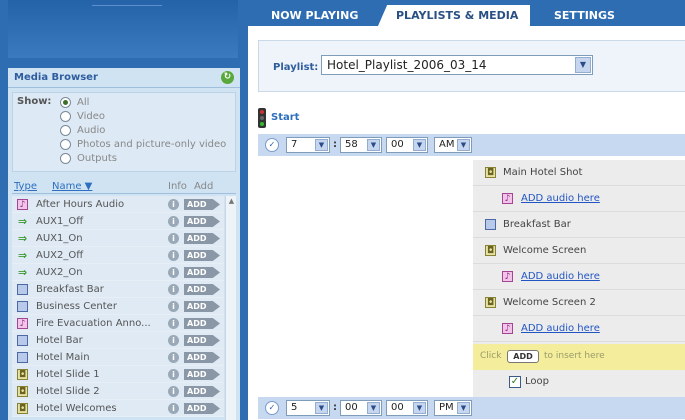 This screenshot has height=420, width=685. What do you see at coordinates (118, 272) in the screenshot?
I see `media-list-item: ⇒ AUX2_On i ADD` at bounding box center [118, 272].